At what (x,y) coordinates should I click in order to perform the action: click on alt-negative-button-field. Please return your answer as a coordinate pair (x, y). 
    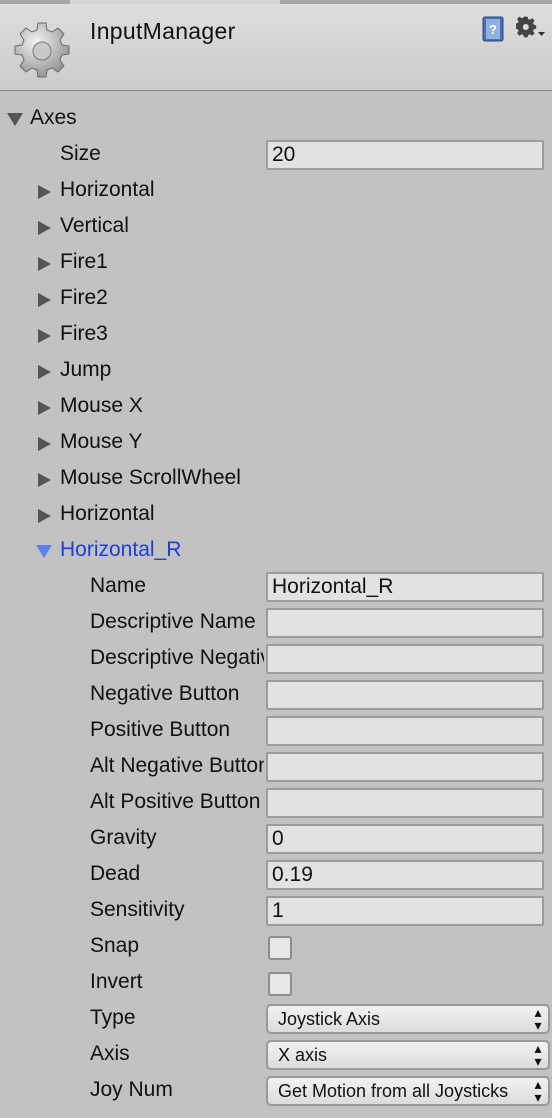
    Looking at the image, I should click on (405, 767).